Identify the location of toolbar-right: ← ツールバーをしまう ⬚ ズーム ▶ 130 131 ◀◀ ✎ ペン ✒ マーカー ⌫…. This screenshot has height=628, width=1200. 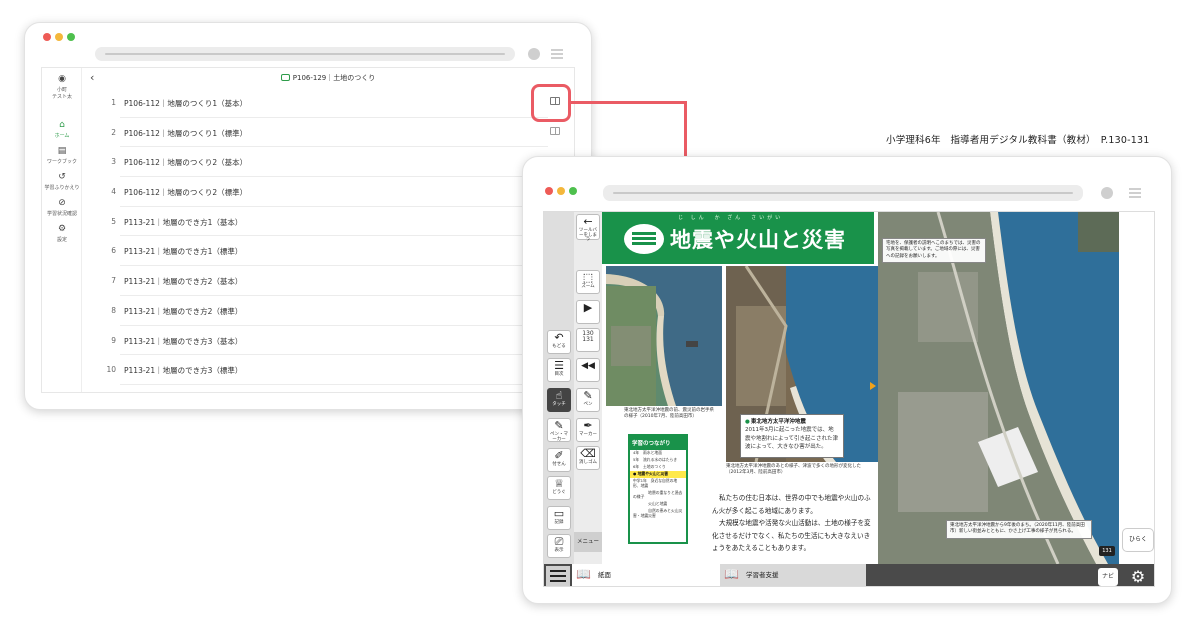
(588, 388).